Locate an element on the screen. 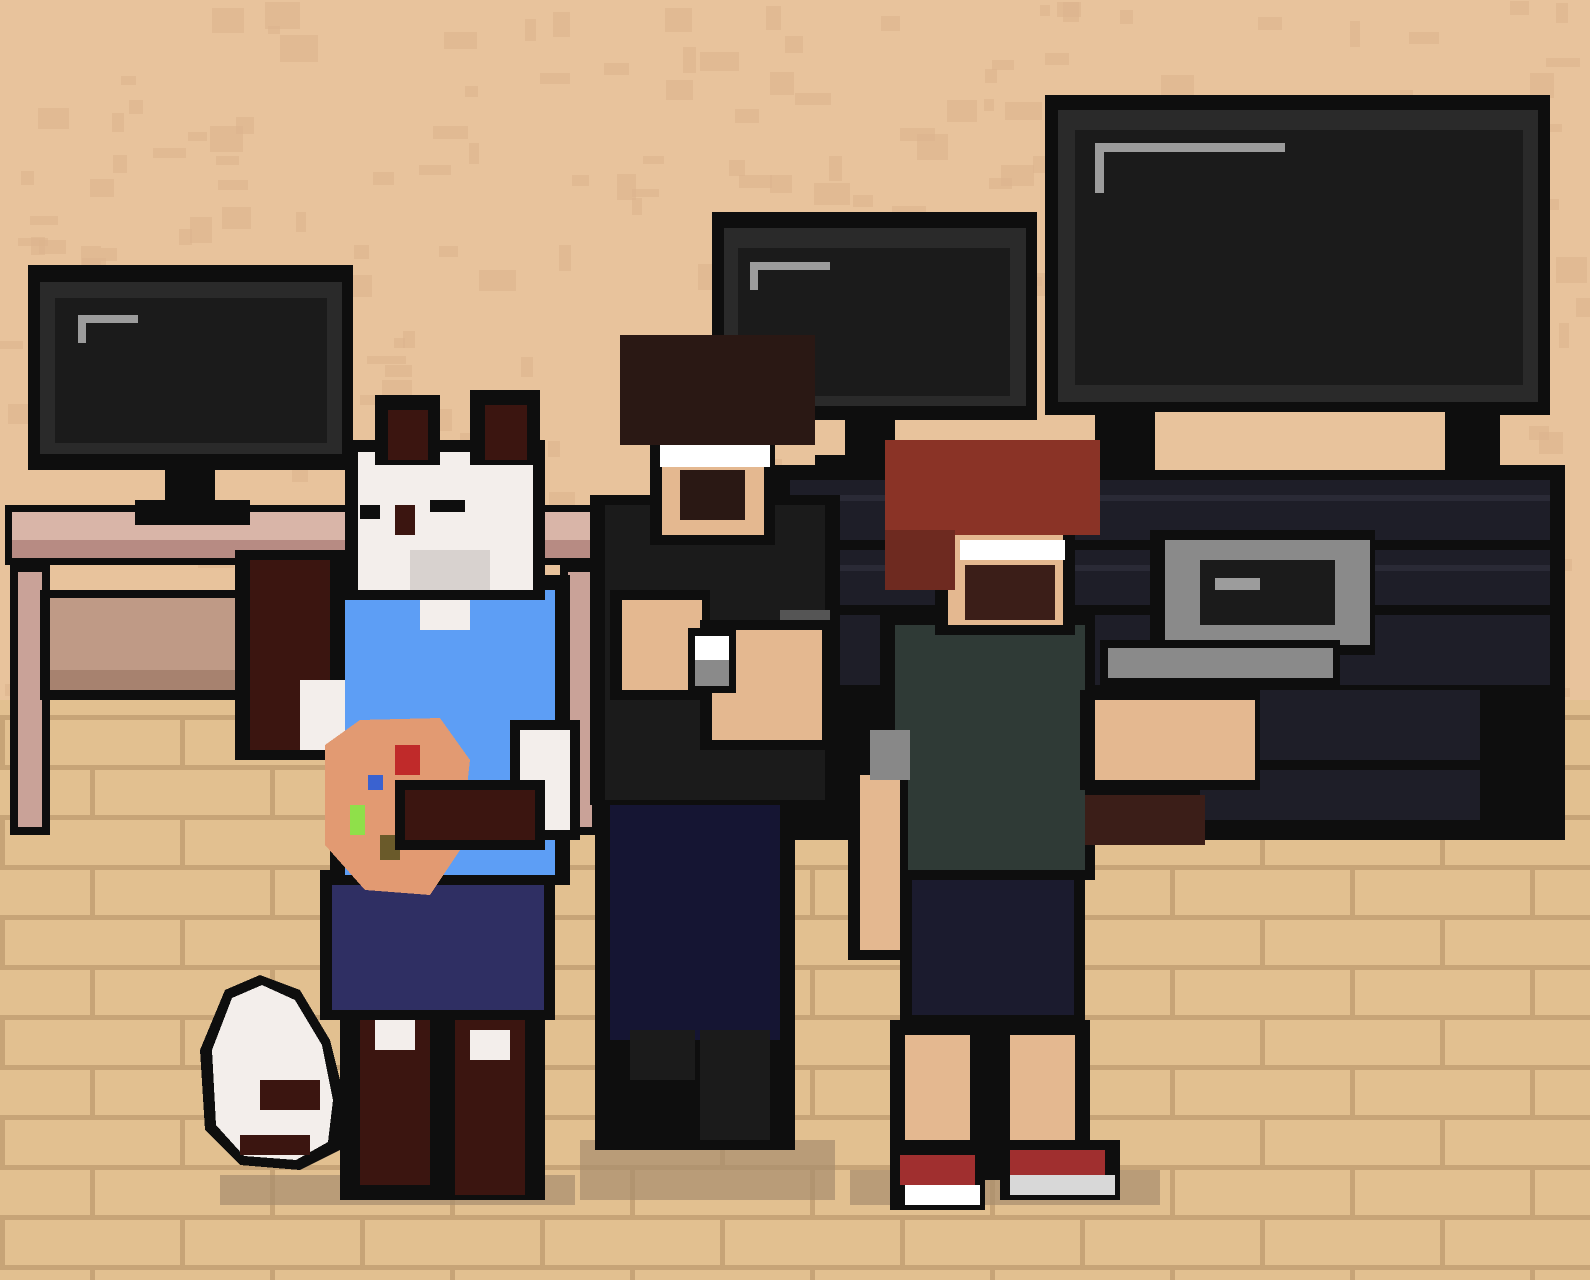  coffee-cup is located at coordinates (712, 660).